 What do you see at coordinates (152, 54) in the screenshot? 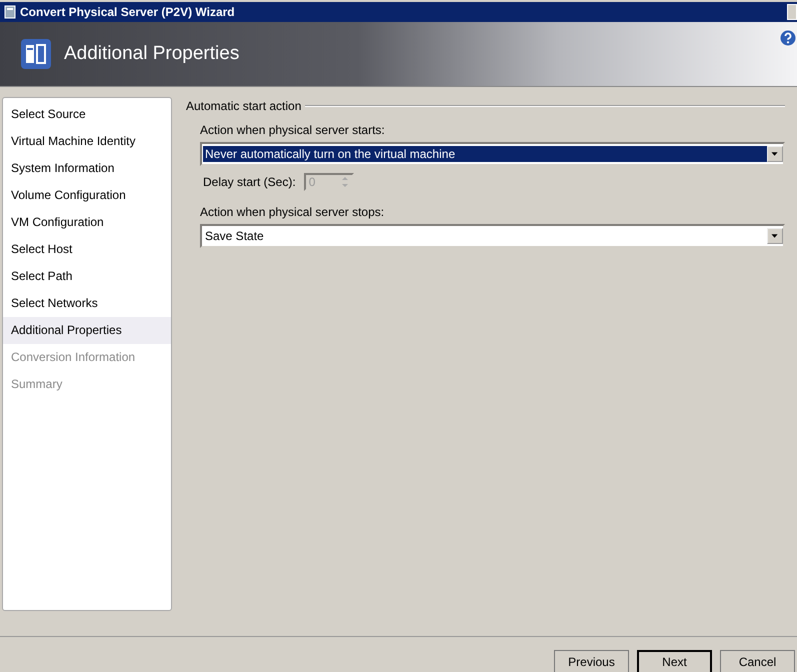
I see `page-title: Additional Properties` at bounding box center [152, 54].